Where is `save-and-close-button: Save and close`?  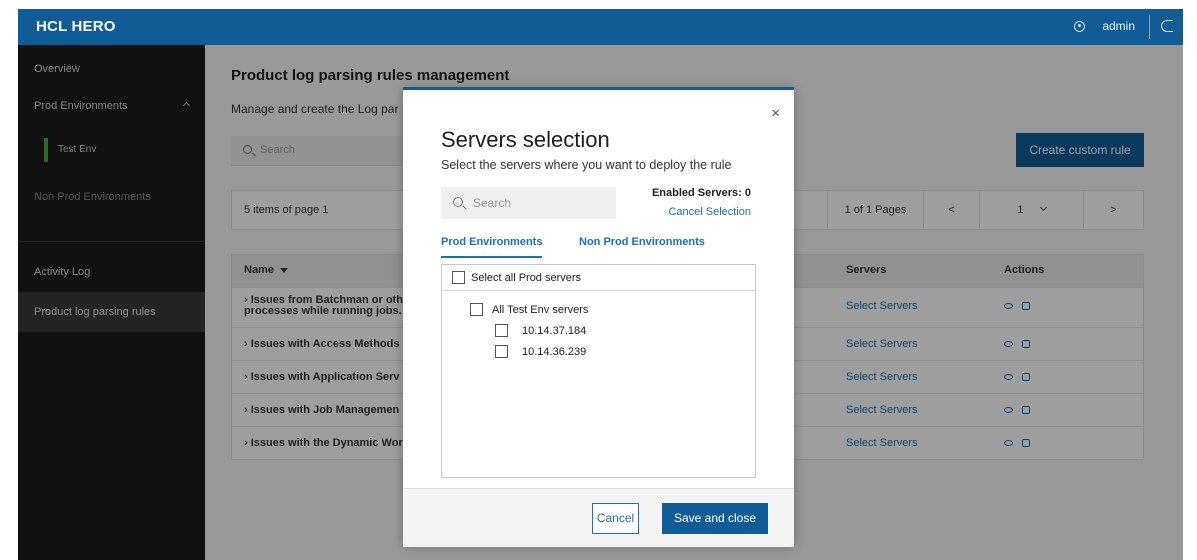
save-and-close-button: Save and close is located at coordinates (715, 518).